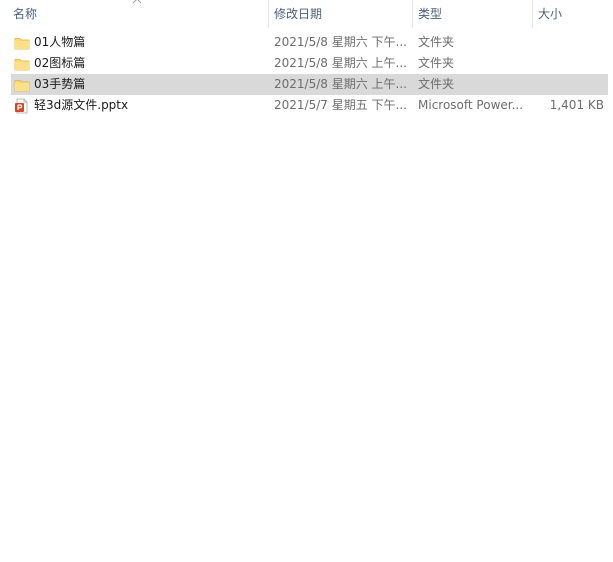  Describe the element at coordinates (134, 14) in the screenshot. I see `column-header-name: 名称` at that location.